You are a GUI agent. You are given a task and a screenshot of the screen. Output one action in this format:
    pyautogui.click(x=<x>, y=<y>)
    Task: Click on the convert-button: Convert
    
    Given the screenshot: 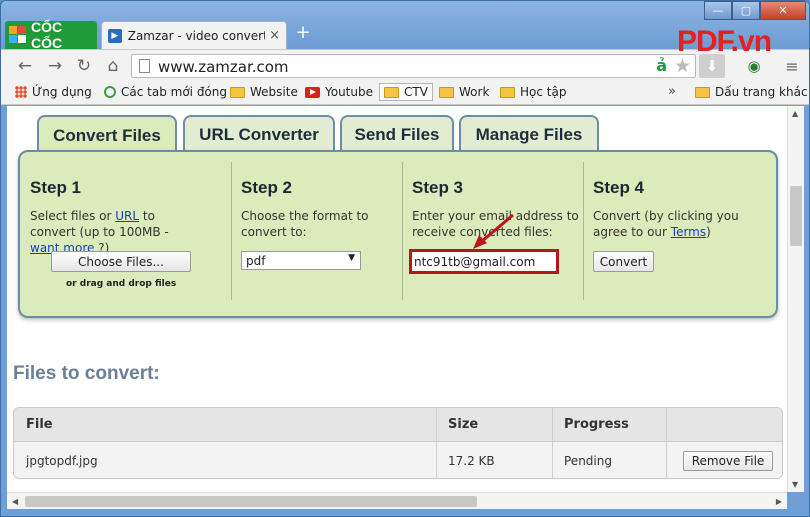 What is the action you would take?
    pyautogui.click(x=623, y=261)
    